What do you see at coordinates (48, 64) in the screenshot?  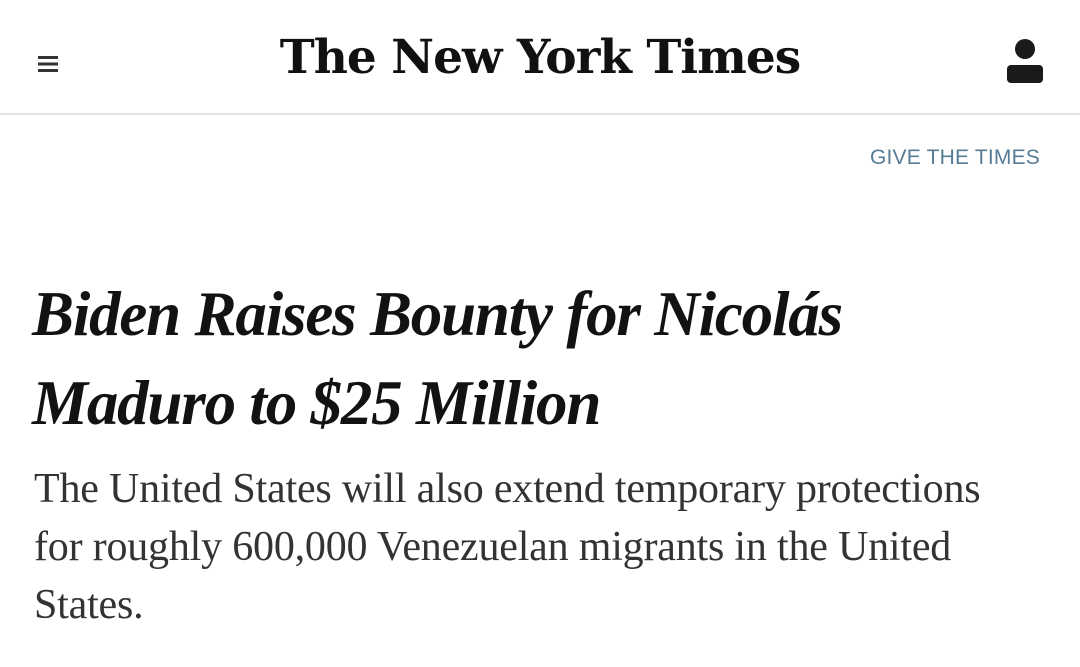 I see `hamburger-menu-icon` at bounding box center [48, 64].